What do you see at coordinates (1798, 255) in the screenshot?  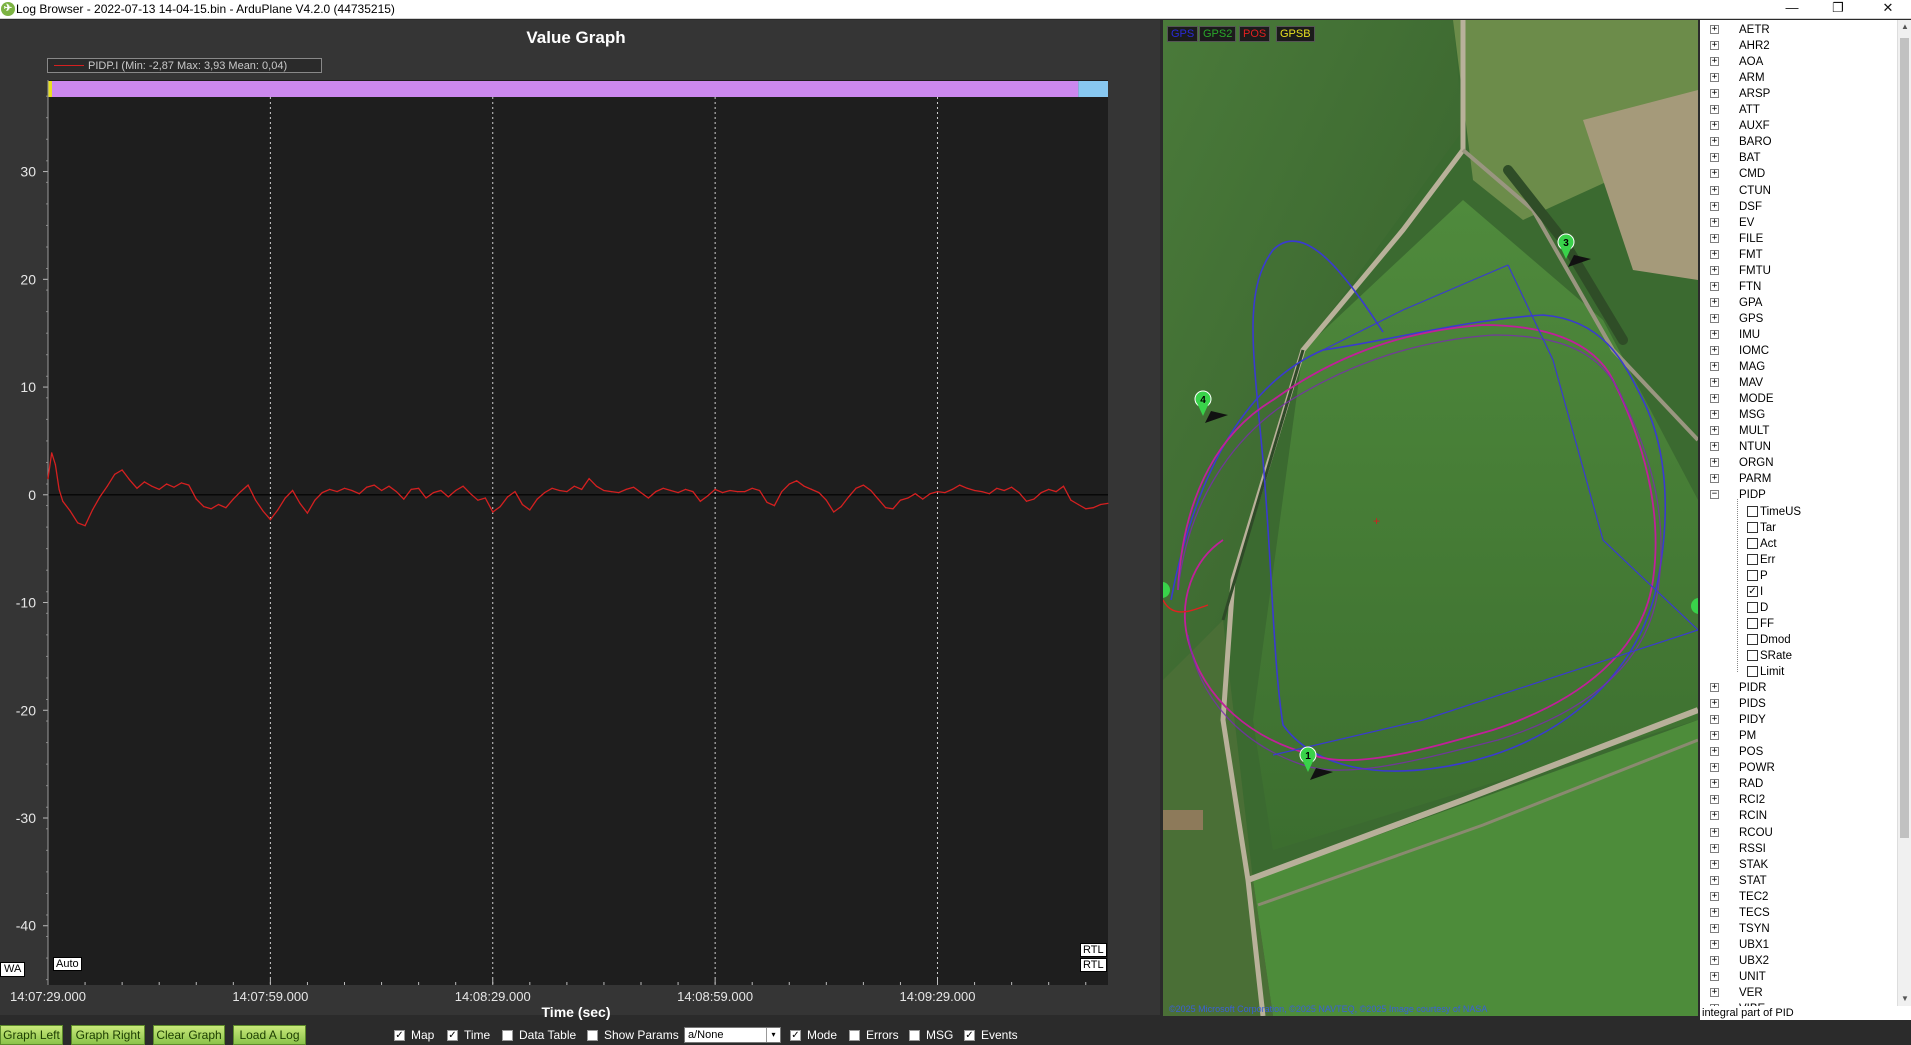 I see `tree-item-fmt: + FMT` at bounding box center [1798, 255].